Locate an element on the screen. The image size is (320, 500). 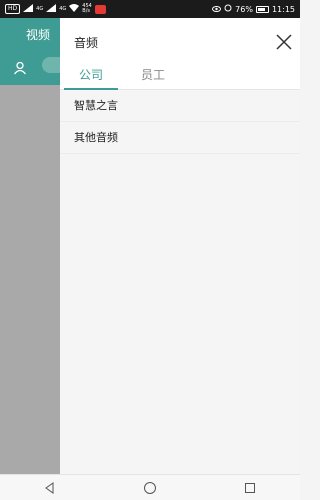
recents-square-icon is located at coordinates (250, 488).